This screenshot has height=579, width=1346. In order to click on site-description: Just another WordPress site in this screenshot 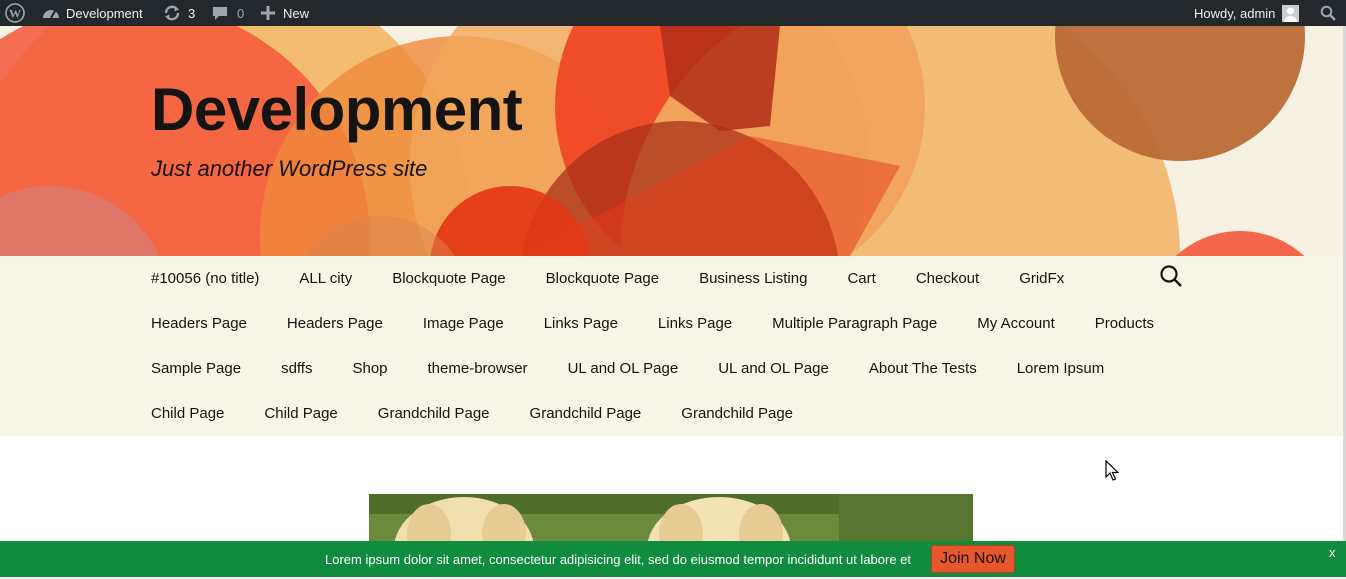, I will do `click(289, 168)`.